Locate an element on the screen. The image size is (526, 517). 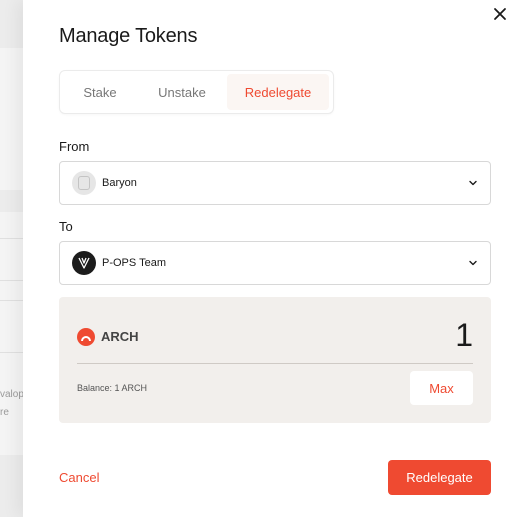
close-icon is located at coordinates (500, 14).